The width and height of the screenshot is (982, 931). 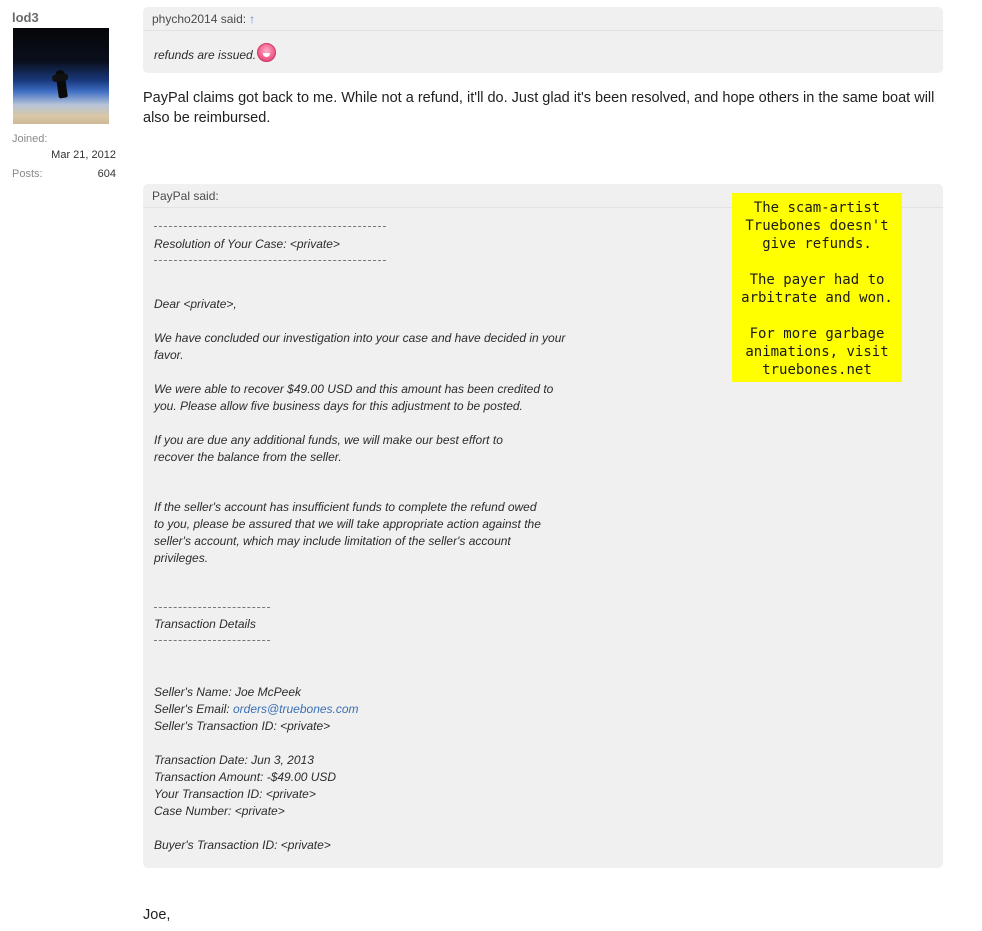 I want to click on note-line: arbitrate and won., so click(x=817, y=298).